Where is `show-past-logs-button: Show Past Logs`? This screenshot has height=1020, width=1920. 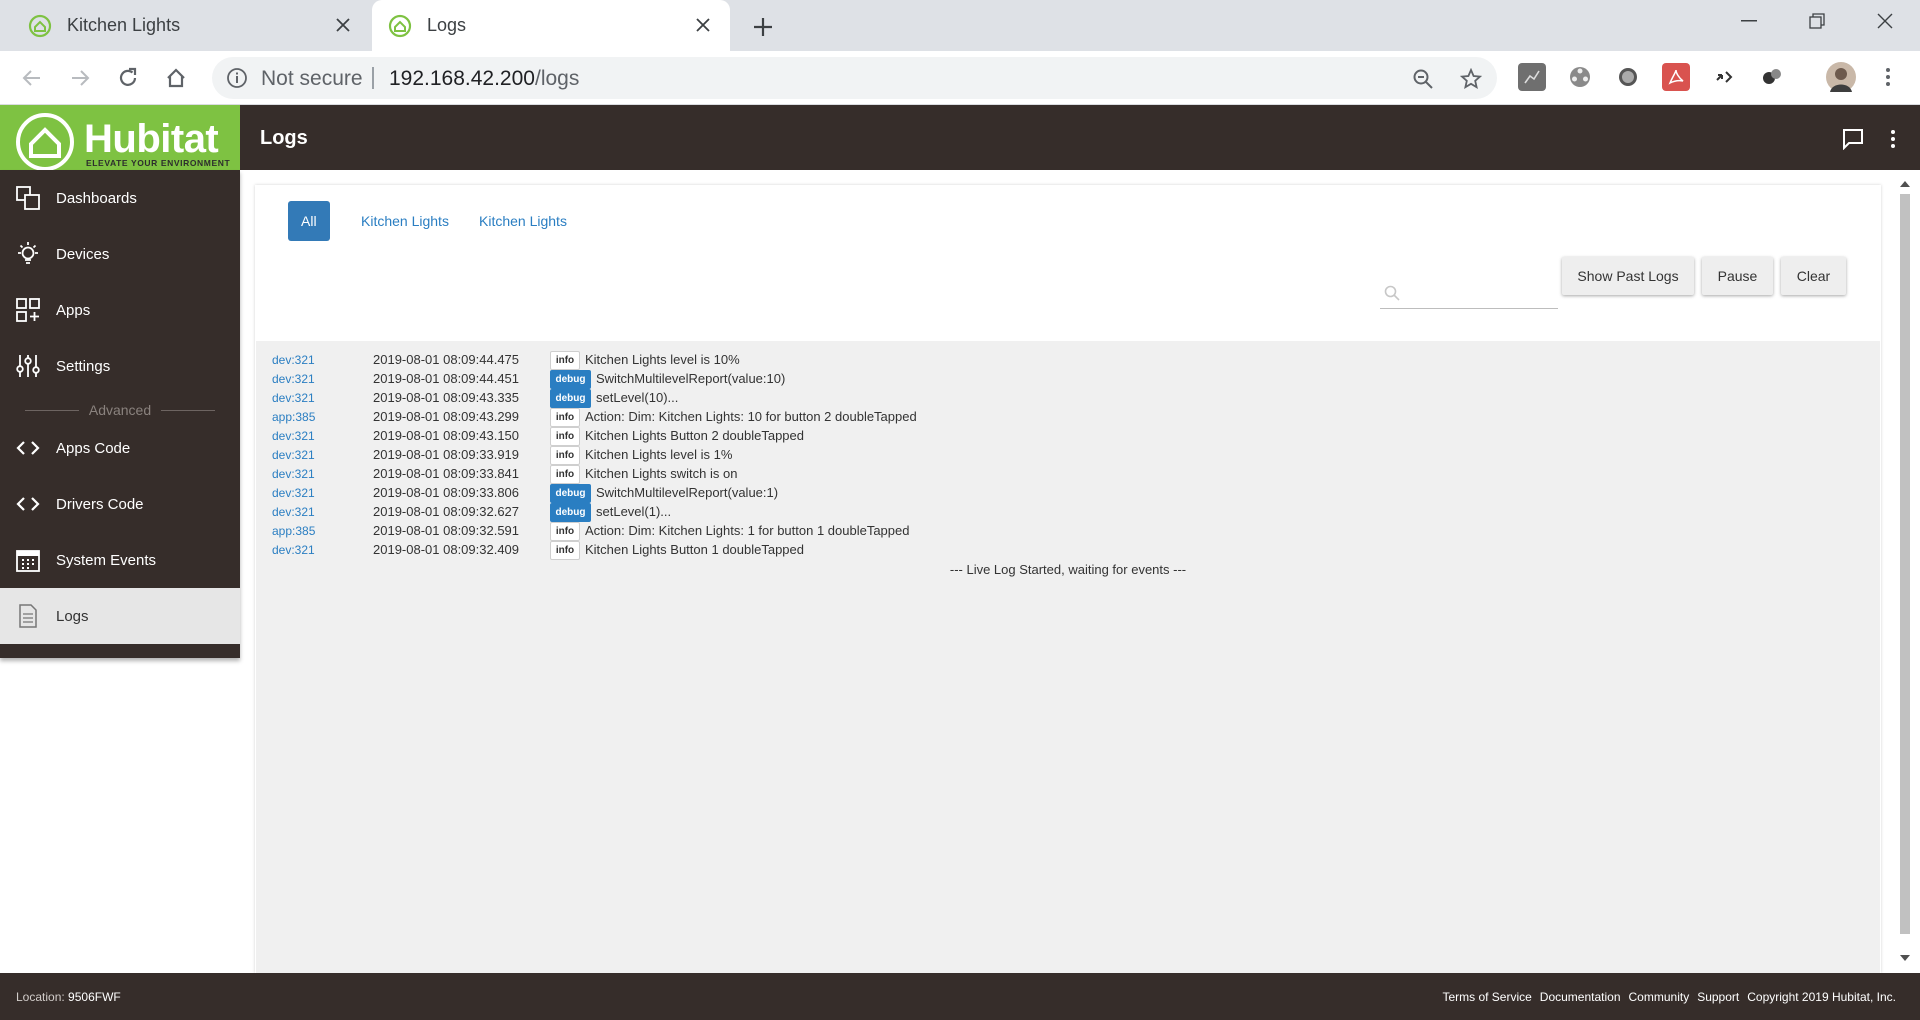 show-past-logs-button: Show Past Logs is located at coordinates (1628, 276).